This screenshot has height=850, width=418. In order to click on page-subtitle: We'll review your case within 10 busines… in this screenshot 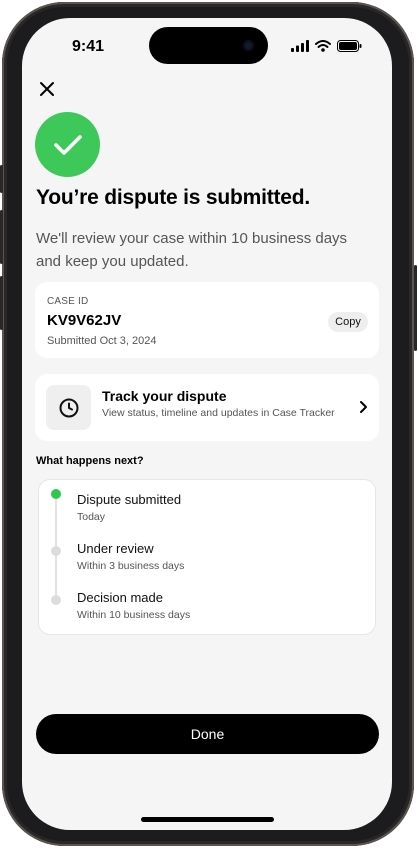, I will do `click(192, 250)`.